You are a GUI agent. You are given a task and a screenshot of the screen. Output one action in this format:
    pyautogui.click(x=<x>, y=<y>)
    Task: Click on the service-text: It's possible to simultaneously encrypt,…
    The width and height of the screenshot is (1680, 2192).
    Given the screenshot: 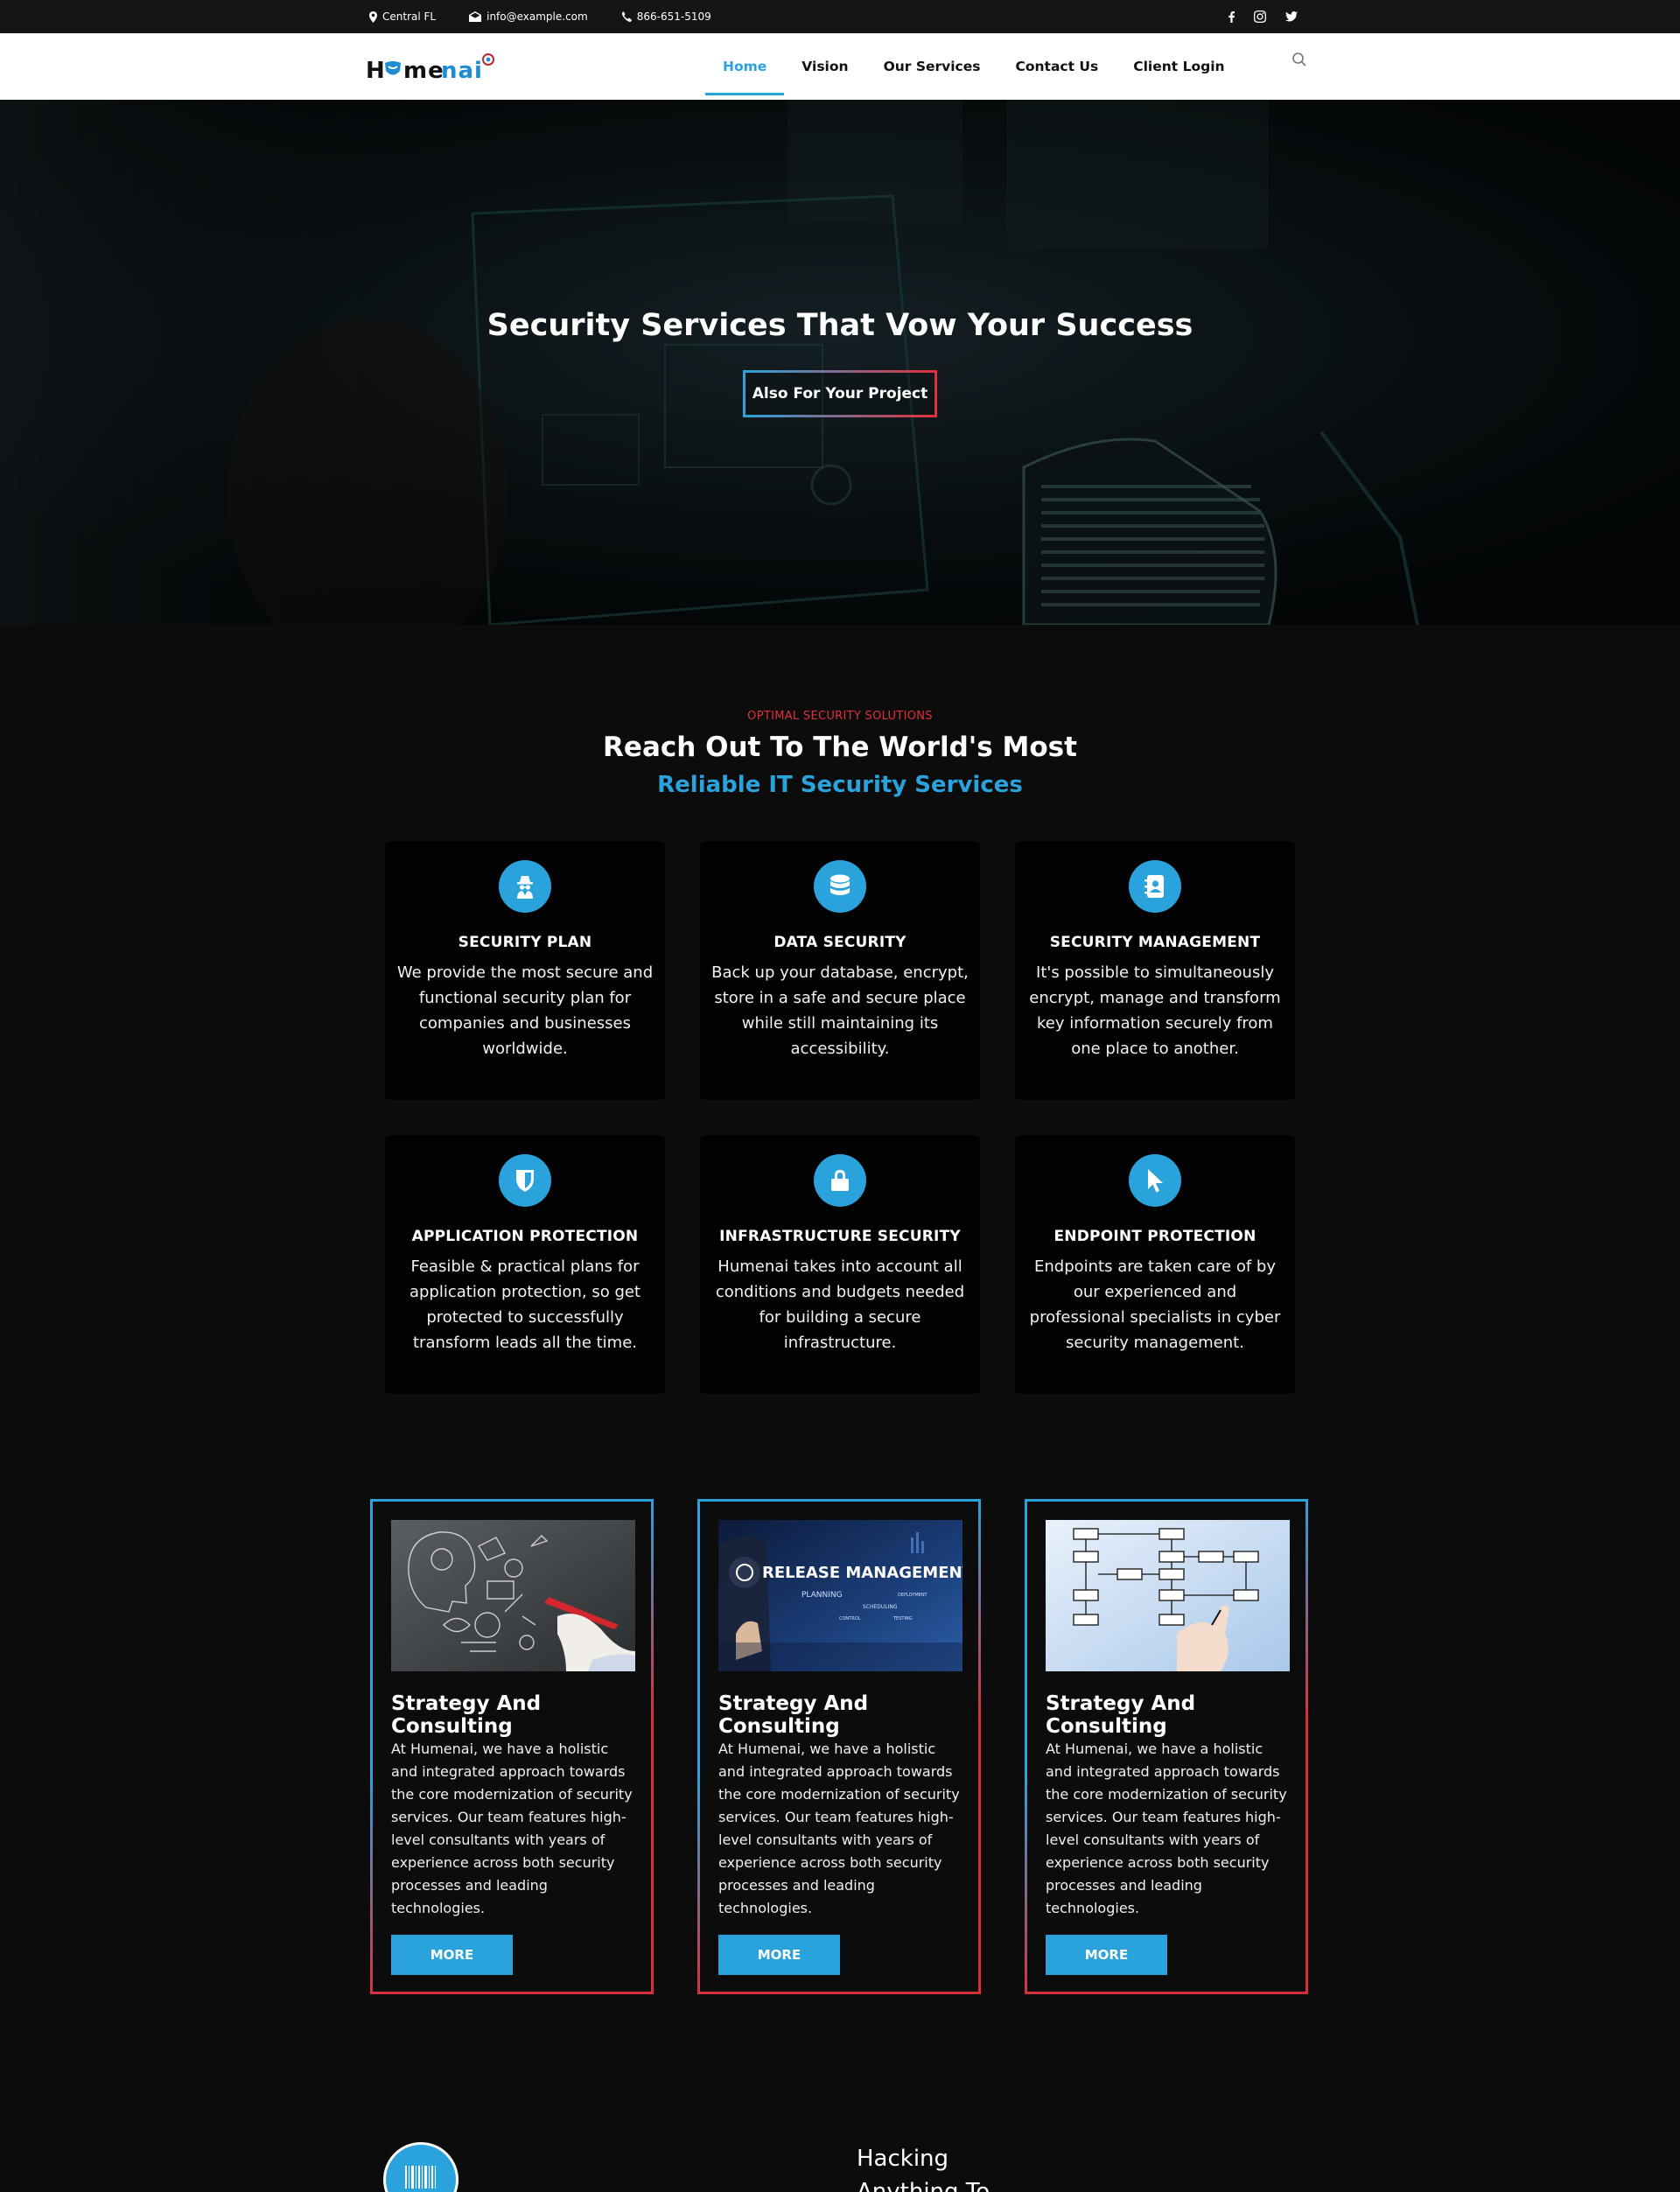 What is the action you would take?
    pyautogui.click(x=1155, y=1010)
    